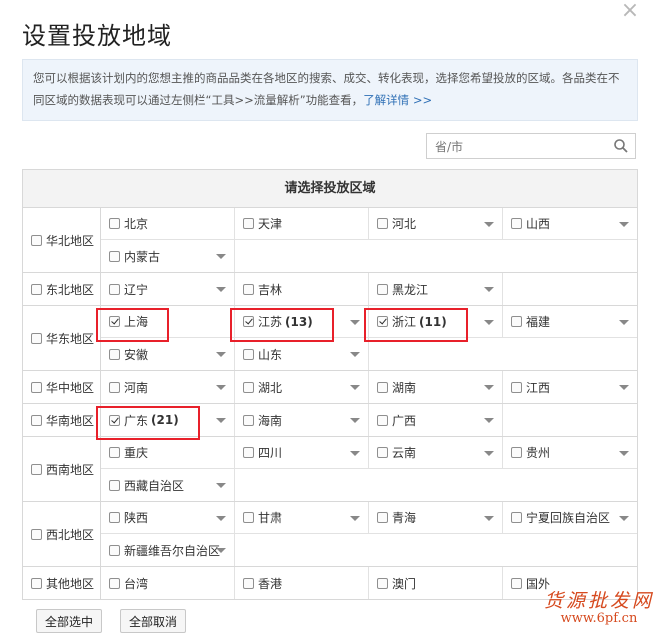  What do you see at coordinates (436, 387) in the screenshot?
I see `province-item: 湖南` at bounding box center [436, 387].